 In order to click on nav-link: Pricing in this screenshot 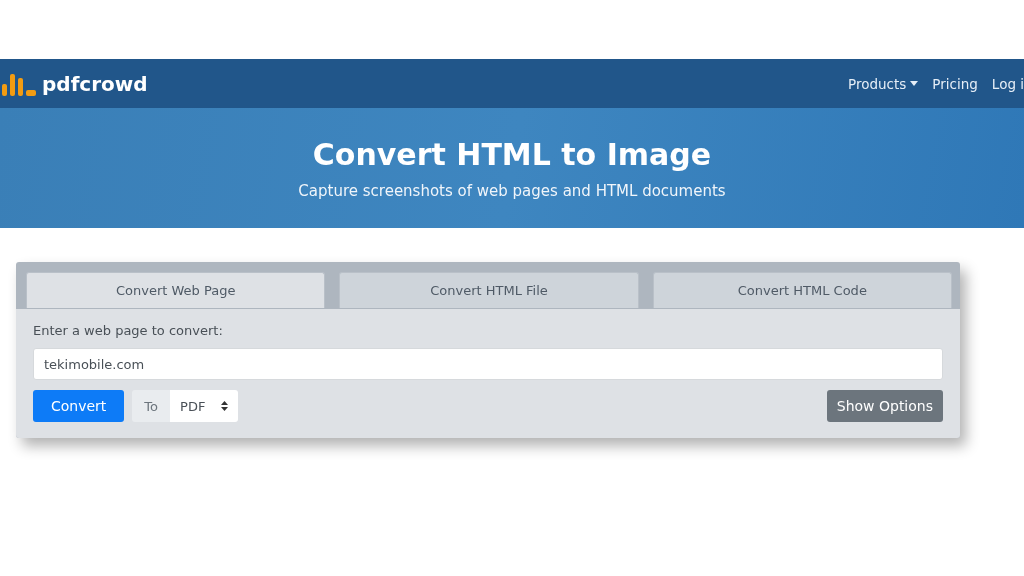, I will do `click(955, 83)`.